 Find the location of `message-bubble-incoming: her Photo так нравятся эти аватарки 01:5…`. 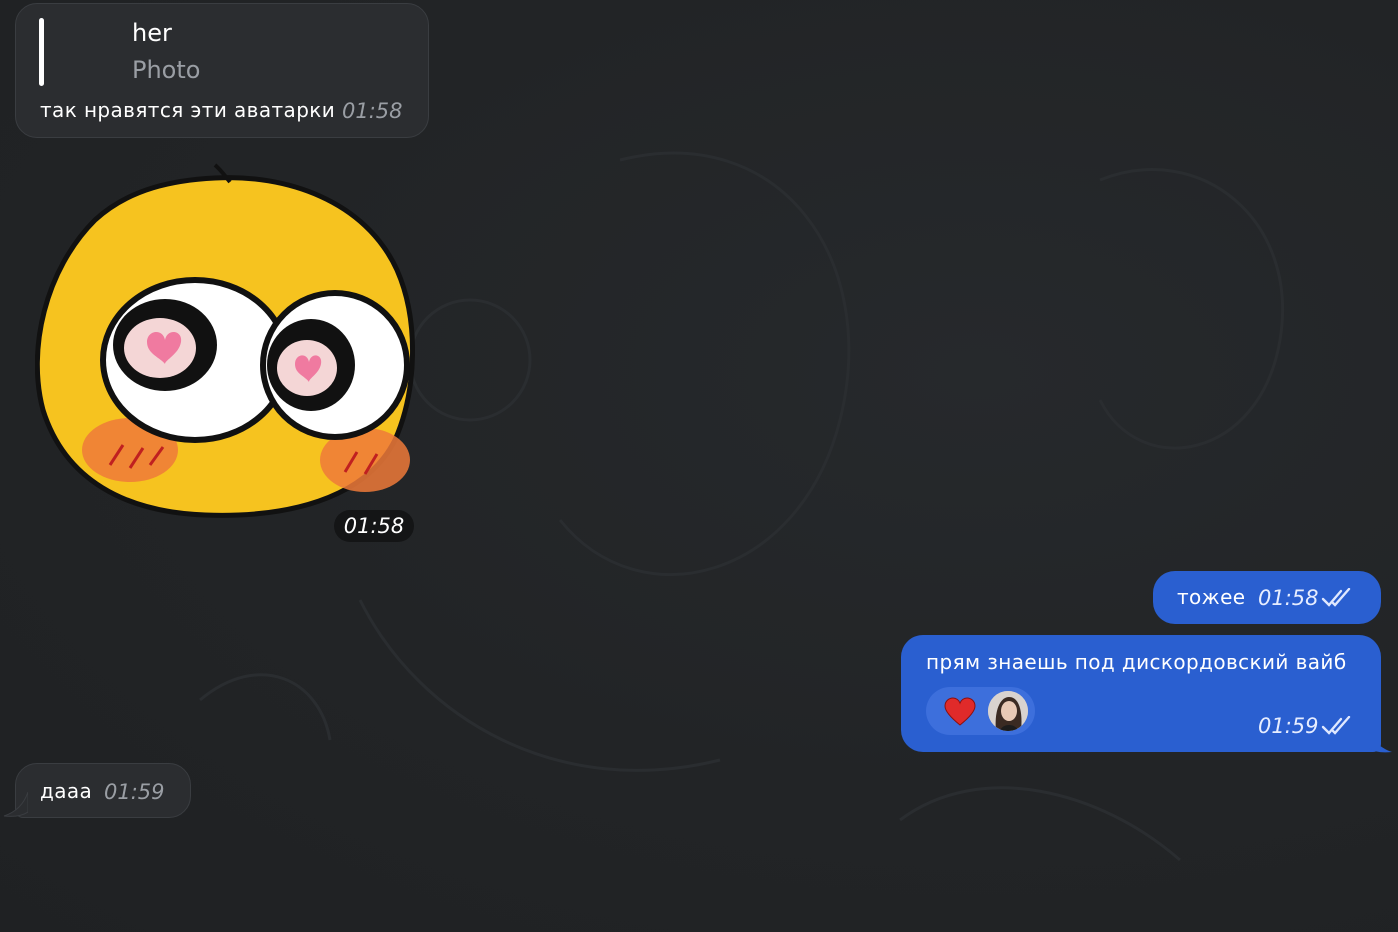

message-bubble-incoming: her Photo так нравятся эти аватарки 01:5… is located at coordinates (222, 70).